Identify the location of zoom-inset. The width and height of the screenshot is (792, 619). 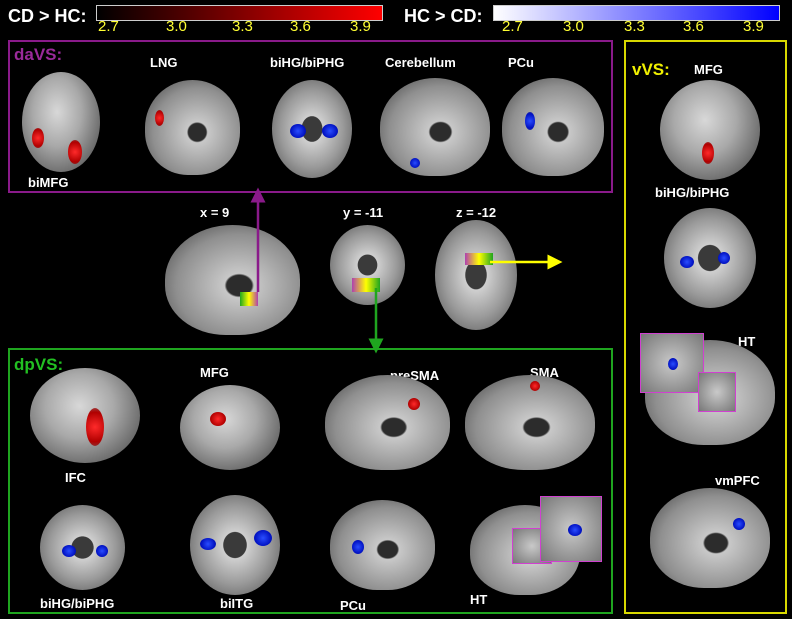
(717, 392).